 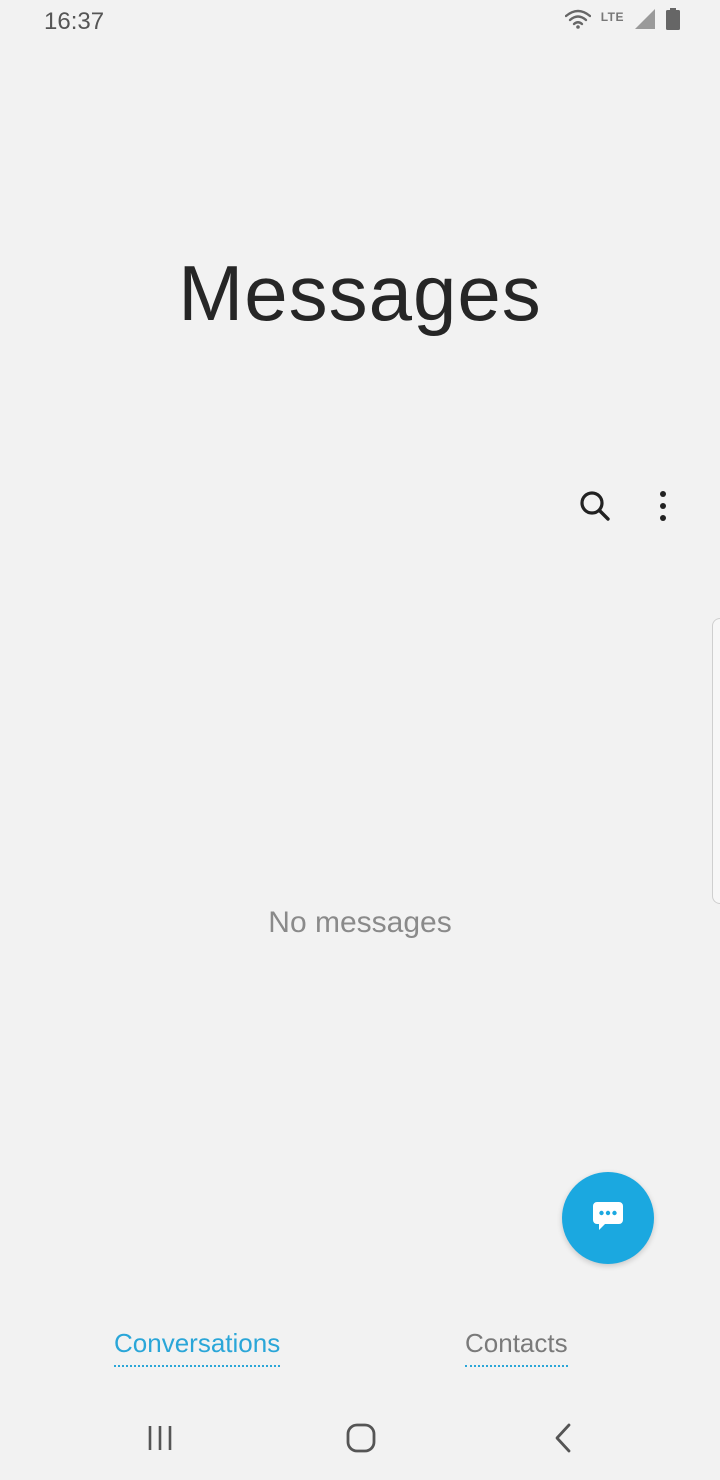 What do you see at coordinates (197, 1347) in the screenshot?
I see `tab-conversations: Conversations` at bounding box center [197, 1347].